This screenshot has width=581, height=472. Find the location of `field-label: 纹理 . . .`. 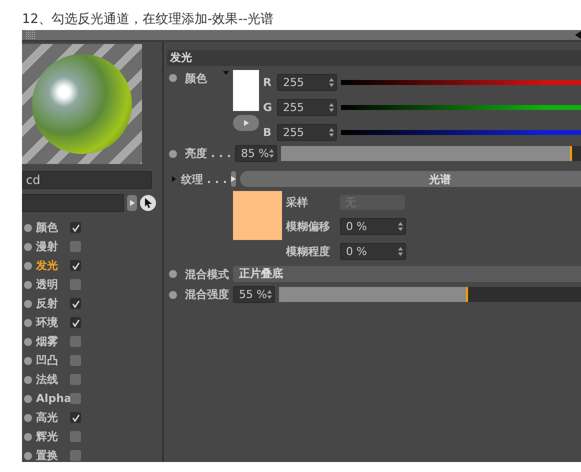

field-label: 纹理 . . . is located at coordinates (204, 179).